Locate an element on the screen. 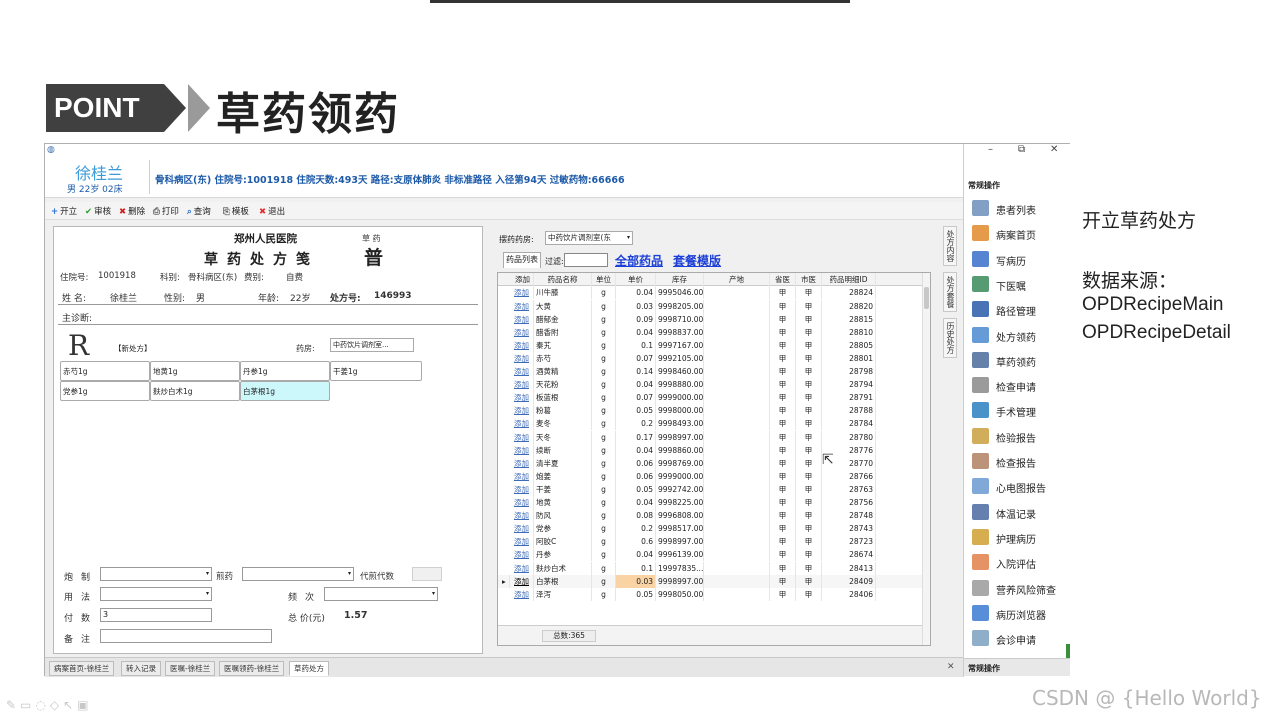 The width and height of the screenshot is (1280, 720). tab-bottom-0: 病案首页-徐桂兰 is located at coordinates (82, 668).